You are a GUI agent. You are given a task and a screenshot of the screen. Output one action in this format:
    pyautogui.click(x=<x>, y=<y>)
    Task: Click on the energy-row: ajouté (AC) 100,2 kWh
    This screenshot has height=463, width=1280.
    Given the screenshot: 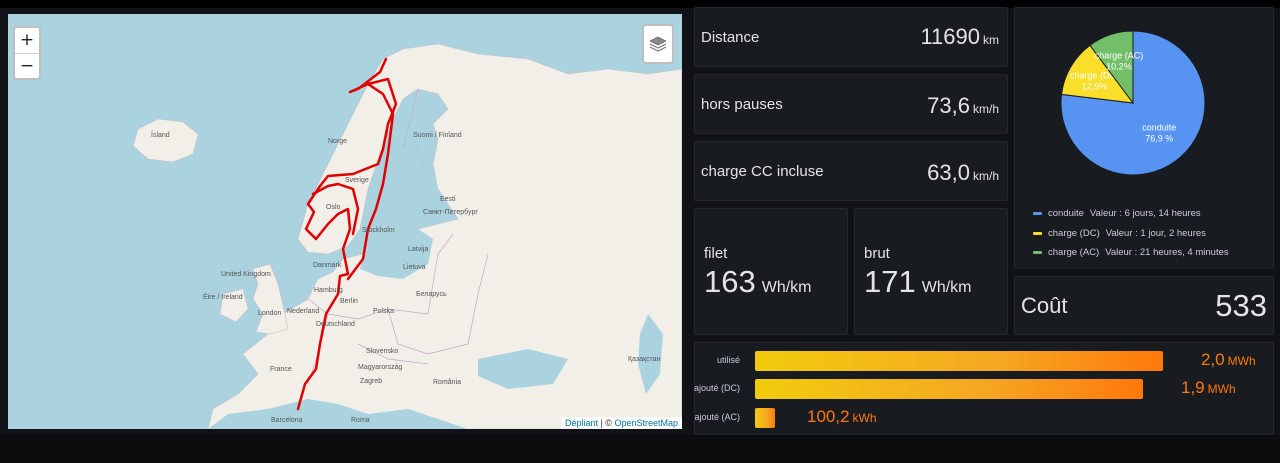 What is the action you would take?
    pyautogui.click(x=984, y=417)
    